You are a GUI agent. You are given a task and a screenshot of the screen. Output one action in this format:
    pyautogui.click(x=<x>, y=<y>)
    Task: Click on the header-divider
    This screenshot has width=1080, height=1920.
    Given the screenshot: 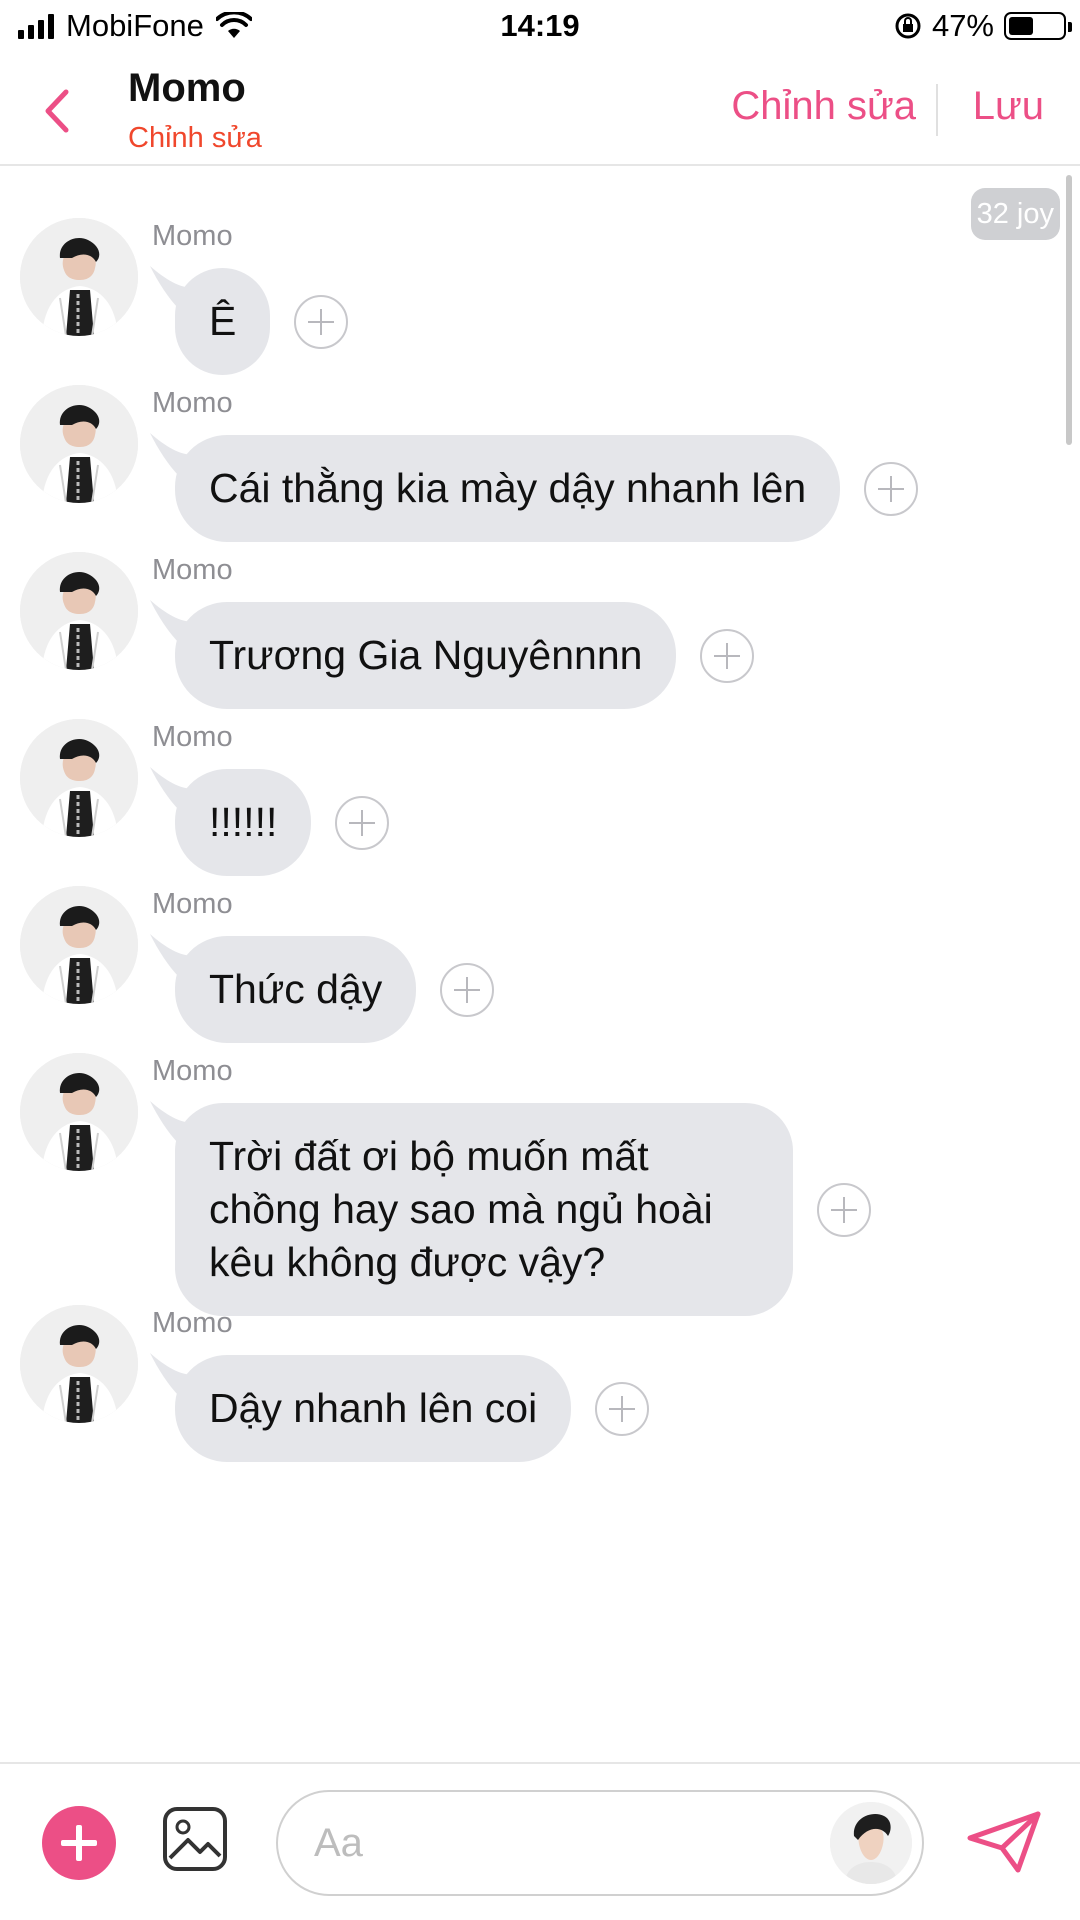 What is the action you would take?
    pyautogui.click(x=937, y=110)
    